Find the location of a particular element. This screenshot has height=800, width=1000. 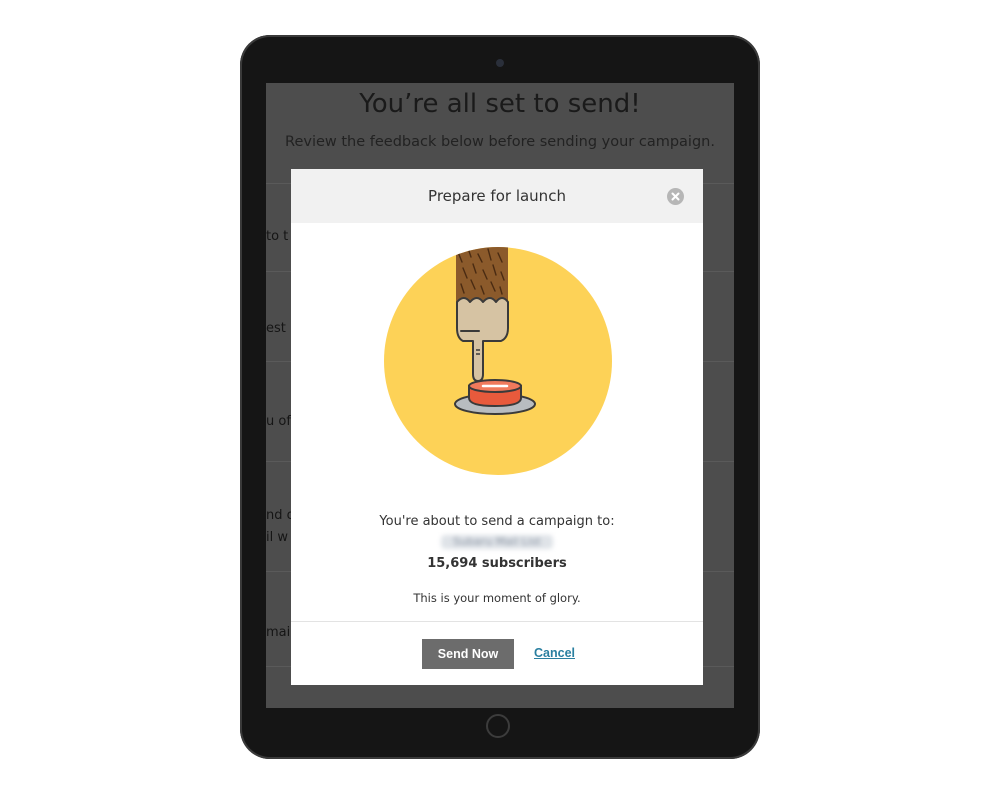

send-now-button: Send Now is located at coordinates (468, 654).